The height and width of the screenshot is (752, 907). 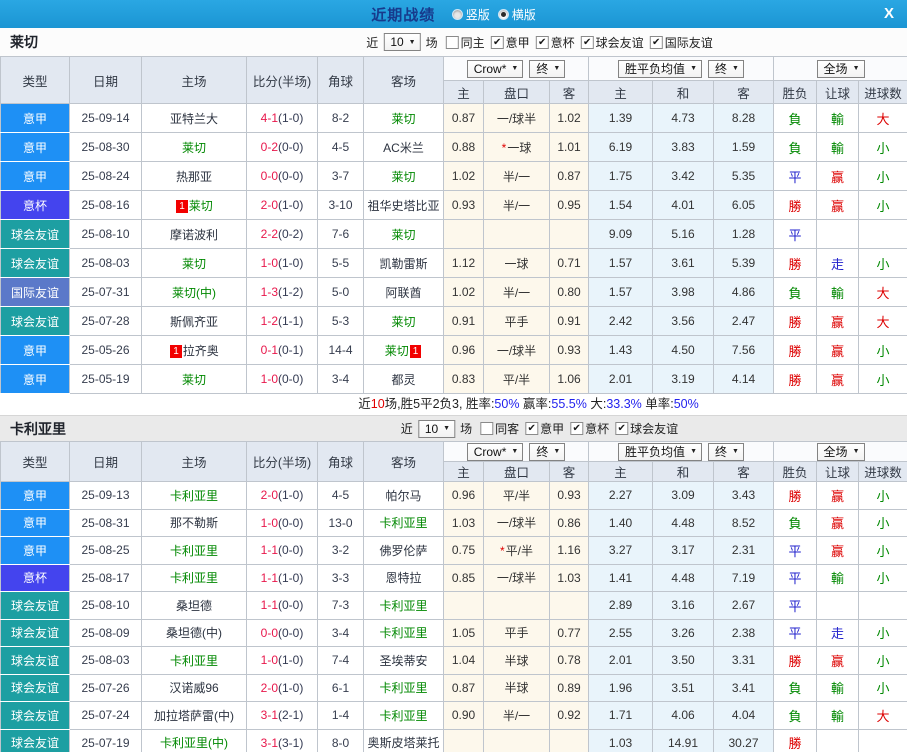 What do you see at coordinates (193, 176) in the screenshot?
I see `team-name-text: 热那亚` at bounding box center [193, 176].